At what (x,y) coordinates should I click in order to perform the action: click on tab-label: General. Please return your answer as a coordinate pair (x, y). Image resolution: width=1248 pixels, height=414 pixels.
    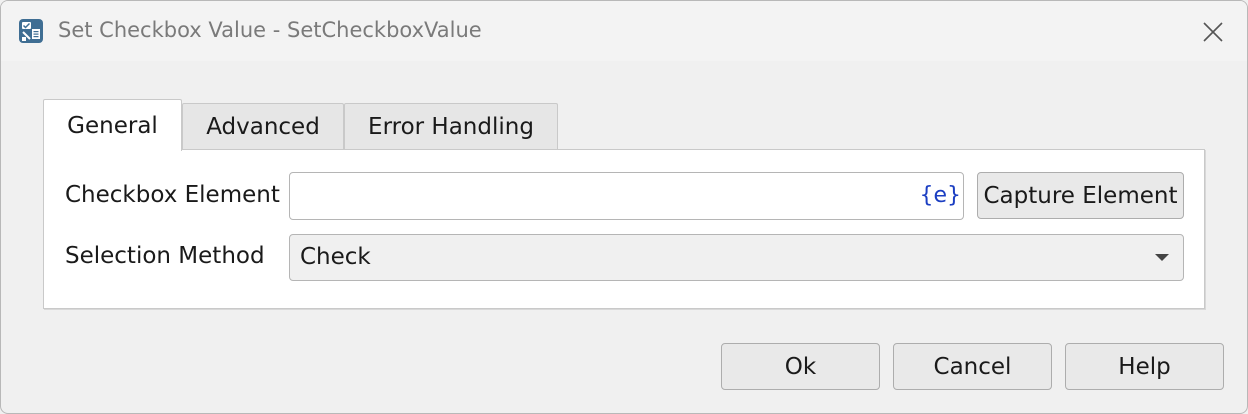
    Looking at the image, I should click on (112, 125).